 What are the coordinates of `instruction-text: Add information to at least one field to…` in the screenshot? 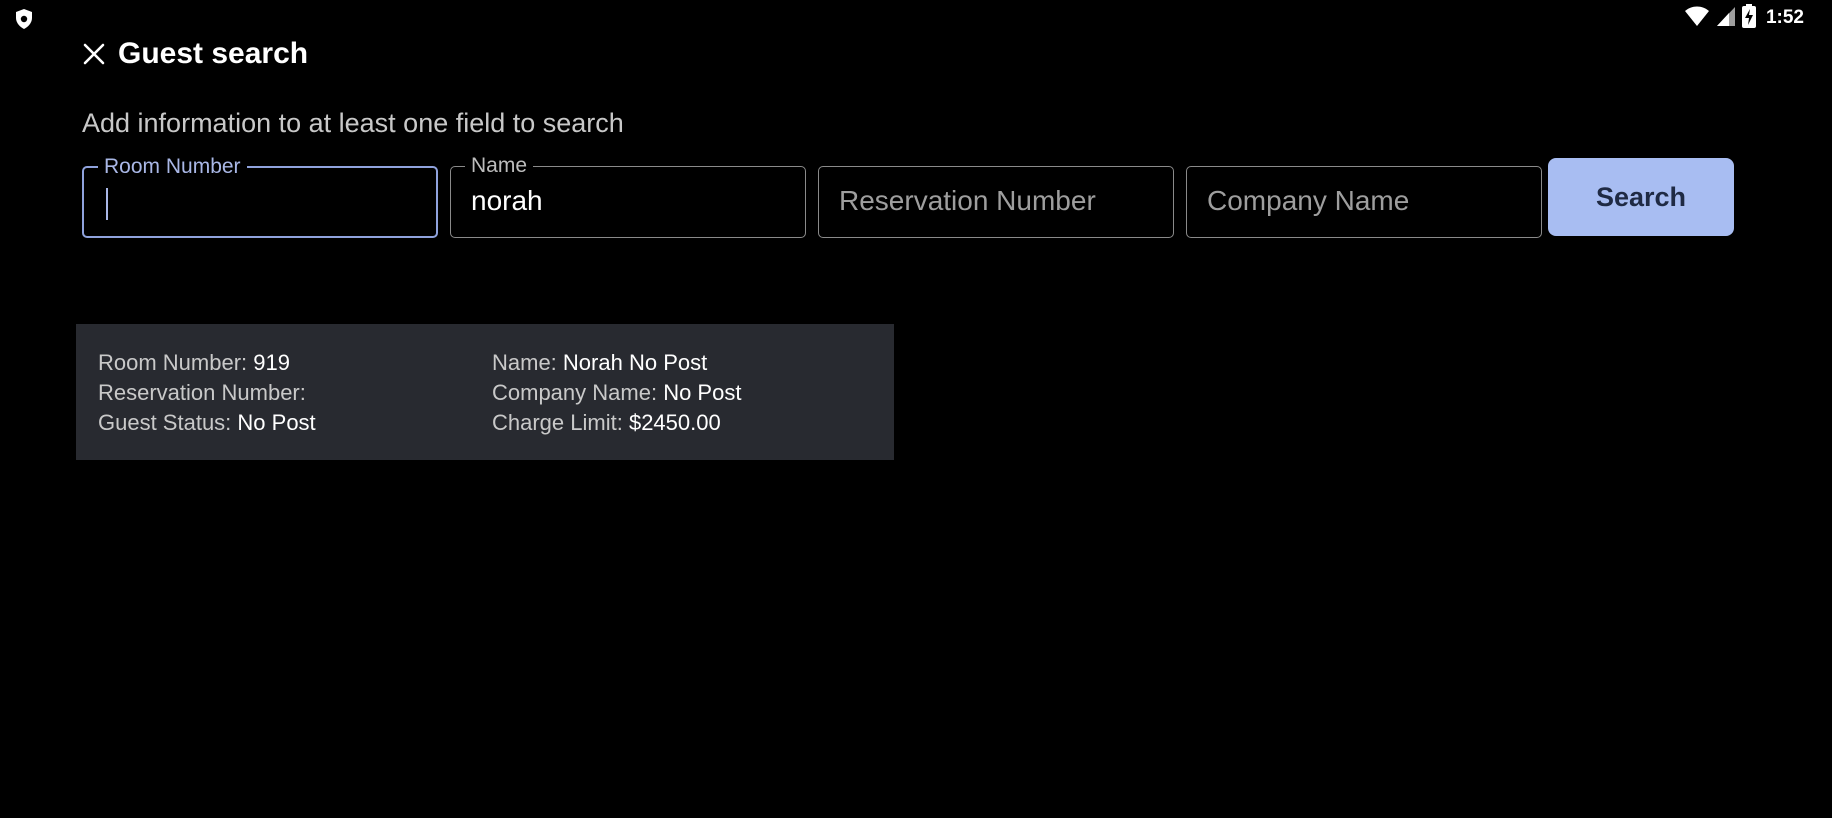 It's located at (353, 123).